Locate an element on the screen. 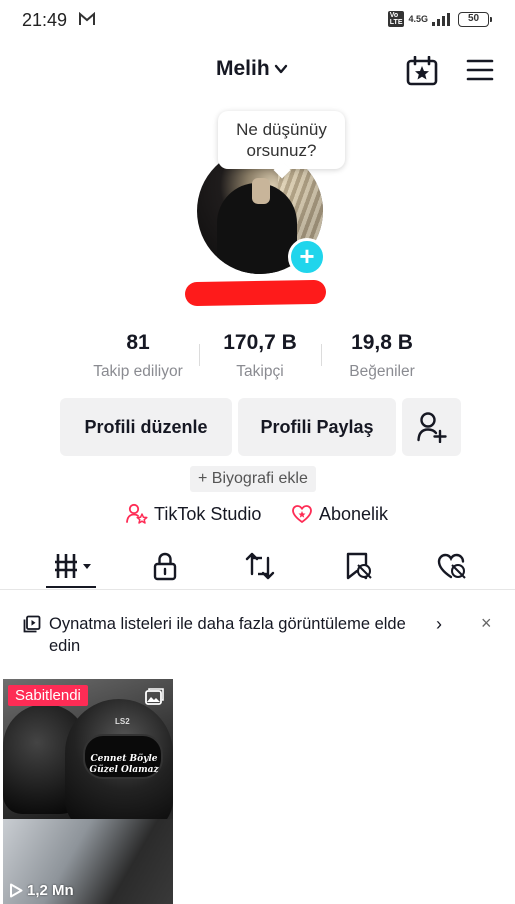 This screenshot has height=904, width=515. video-thumbnail: LS2 Cennet Böyle Güzel Olamaz is located at coordinates (88, 791).